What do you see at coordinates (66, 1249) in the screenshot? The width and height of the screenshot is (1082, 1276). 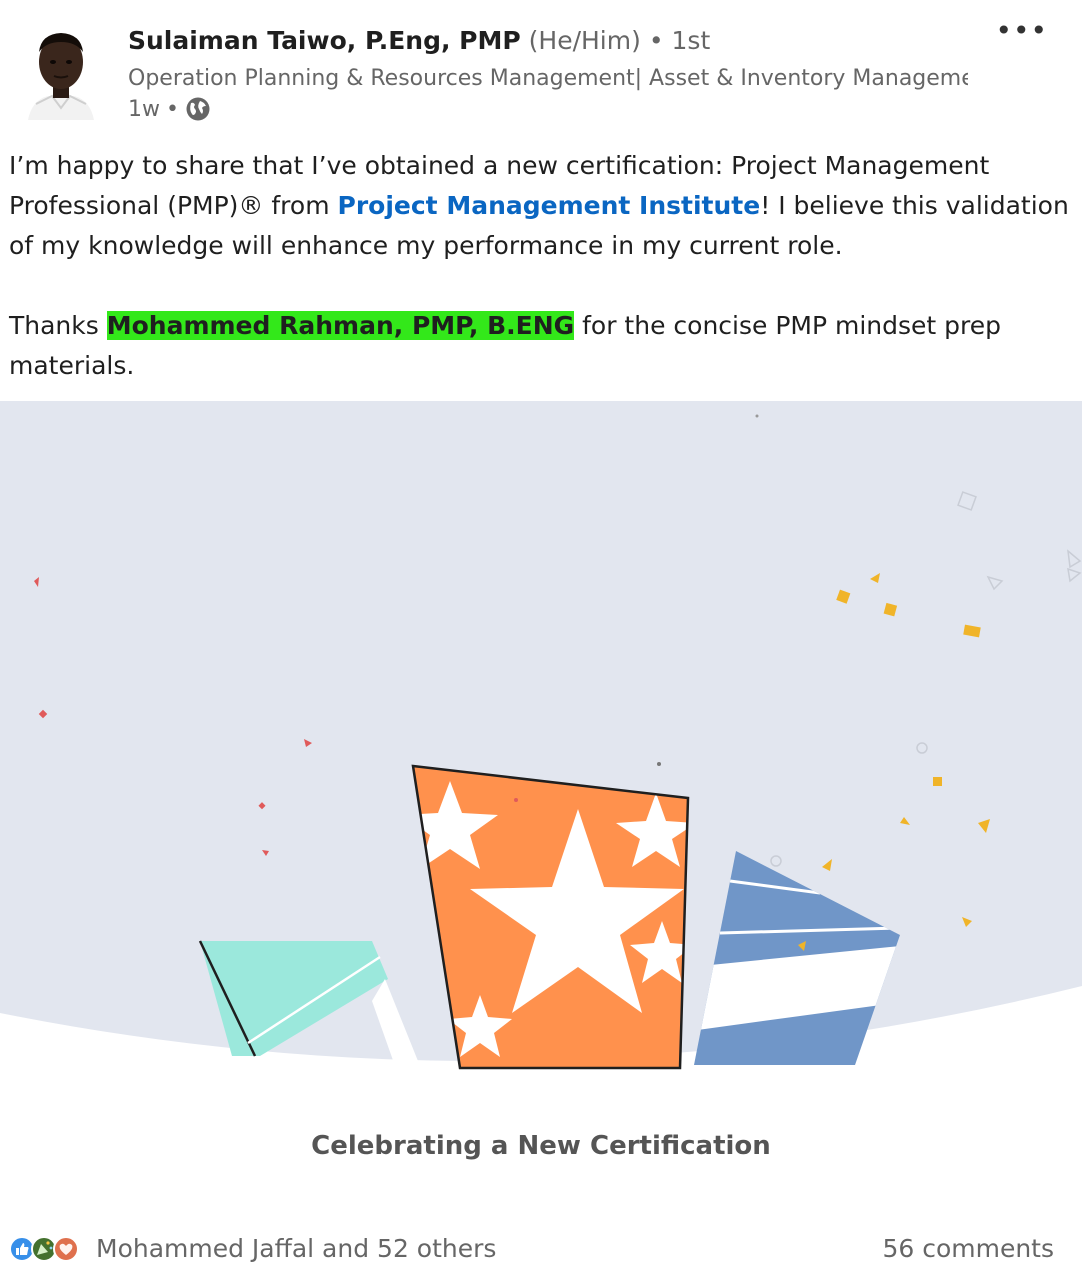 I see `love-icon` at bounding box center [66, 1249].